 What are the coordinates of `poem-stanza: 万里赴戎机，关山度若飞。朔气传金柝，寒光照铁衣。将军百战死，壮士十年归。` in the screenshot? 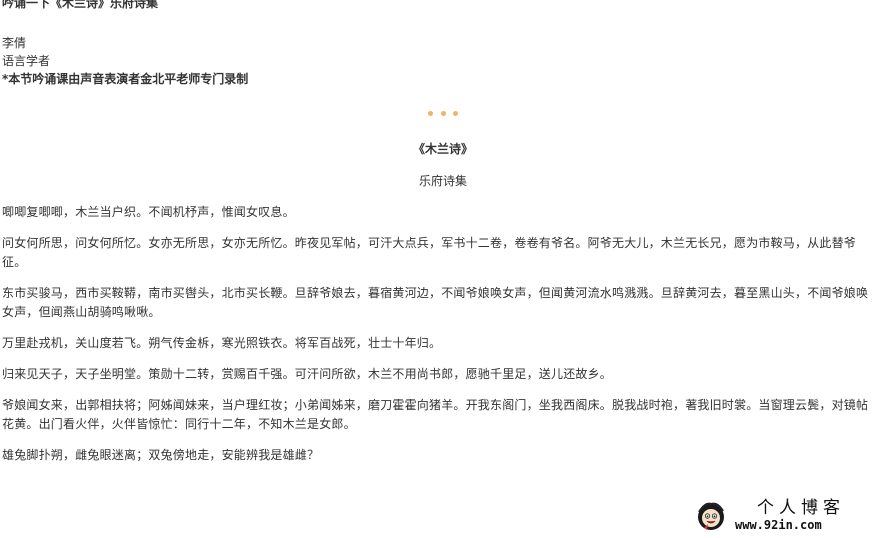 It's located at (222, 343).